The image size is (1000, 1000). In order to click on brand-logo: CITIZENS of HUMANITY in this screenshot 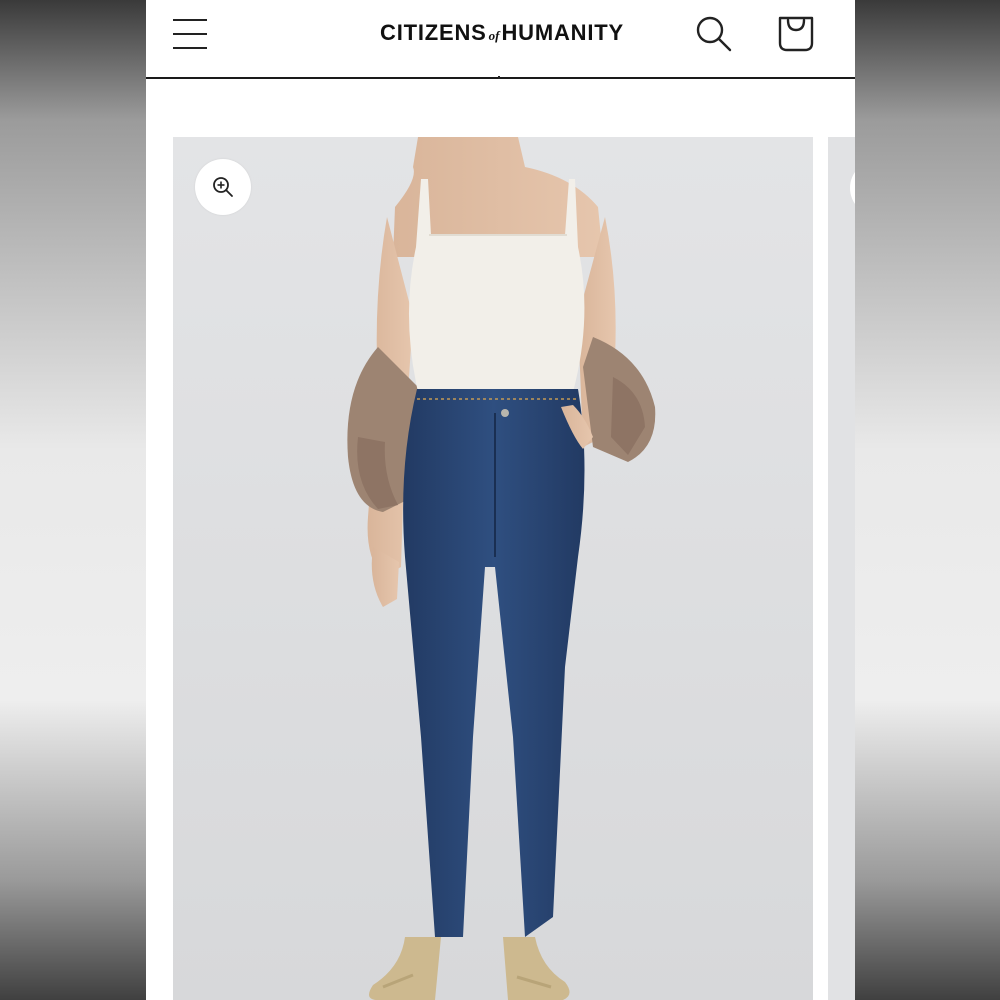, I will do `click(502, 35)`.